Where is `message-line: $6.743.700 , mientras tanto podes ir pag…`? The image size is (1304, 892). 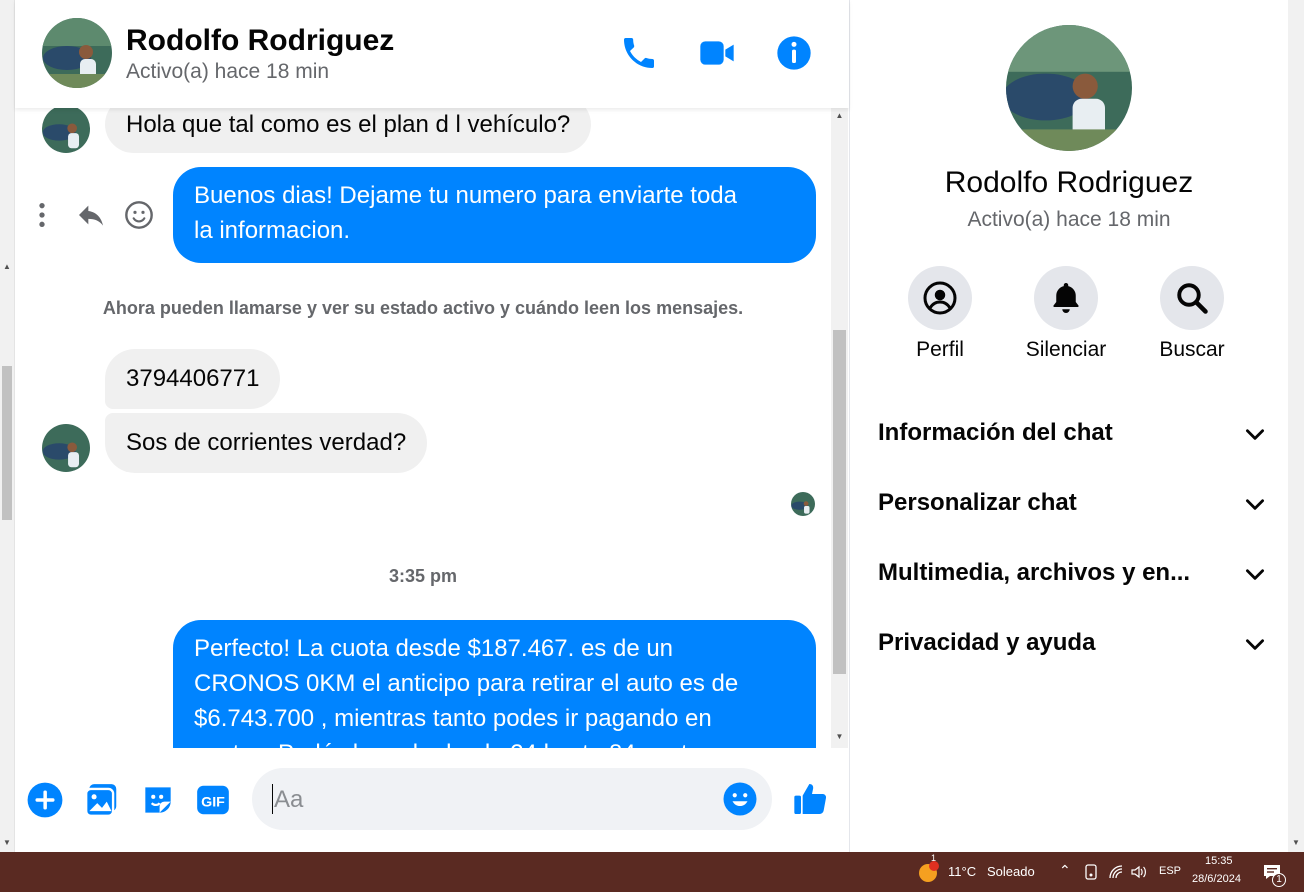
message-line: $6.743.700 , mientras tanto podes ir pag… is located at coordinates (453, 718).